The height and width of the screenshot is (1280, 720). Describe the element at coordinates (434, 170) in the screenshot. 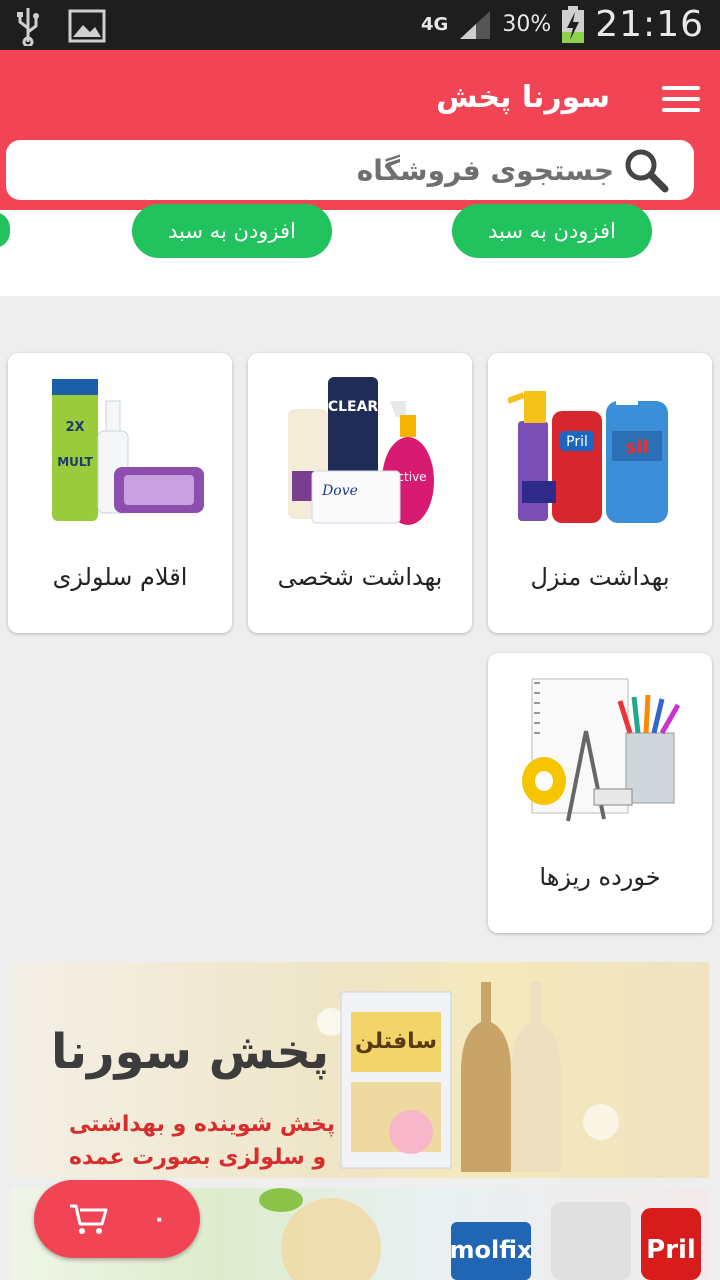

I see `search-input` at that location.